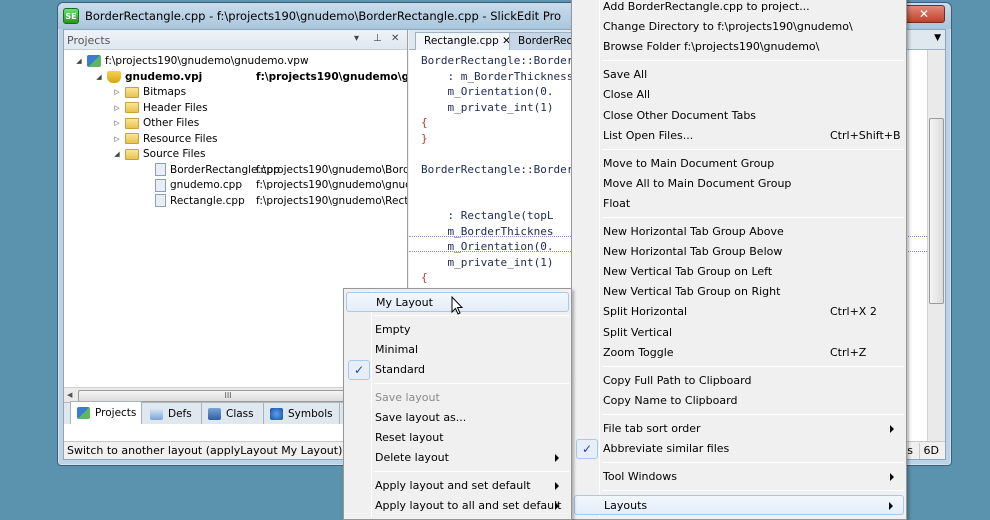 This screenshot has width=990, height=520. Describe the element at coordinates (404, 302) in the screenshot. I see `menu-item-label: My Layout` at that location.